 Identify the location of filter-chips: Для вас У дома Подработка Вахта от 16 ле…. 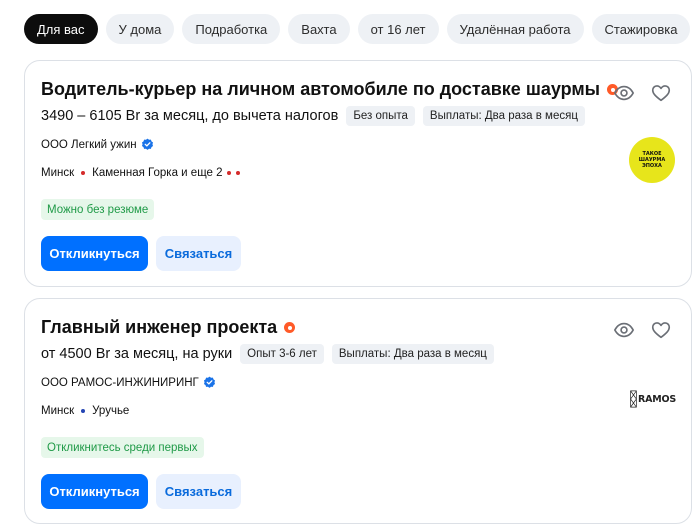
(357, 29).